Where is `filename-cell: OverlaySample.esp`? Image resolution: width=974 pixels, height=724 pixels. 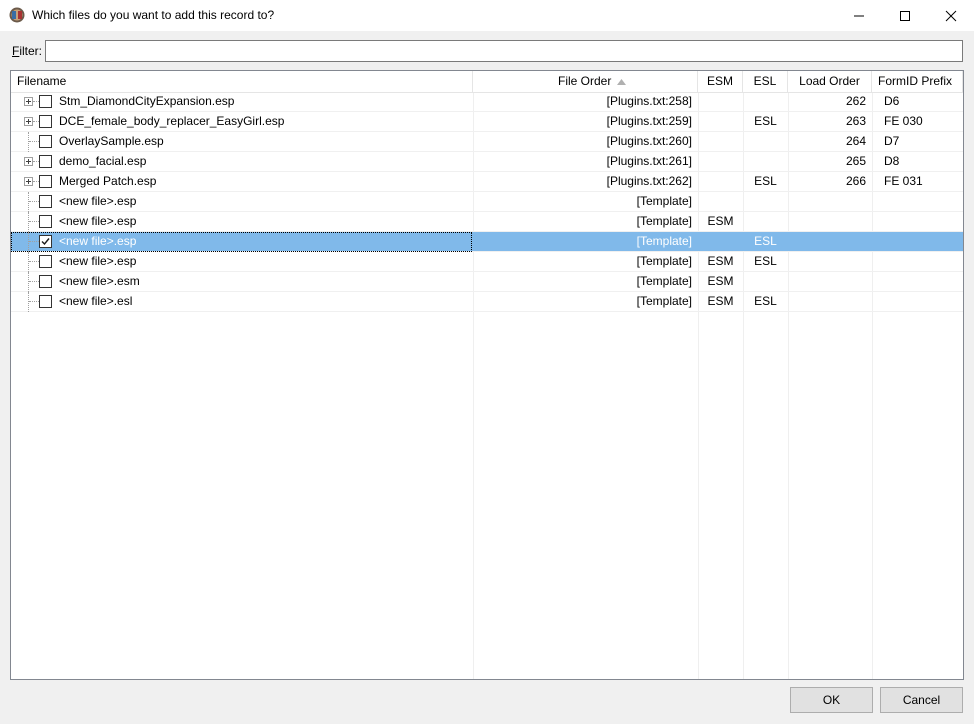
filename-cell: OverlaySample.esp is located at coordinates (242, 142).